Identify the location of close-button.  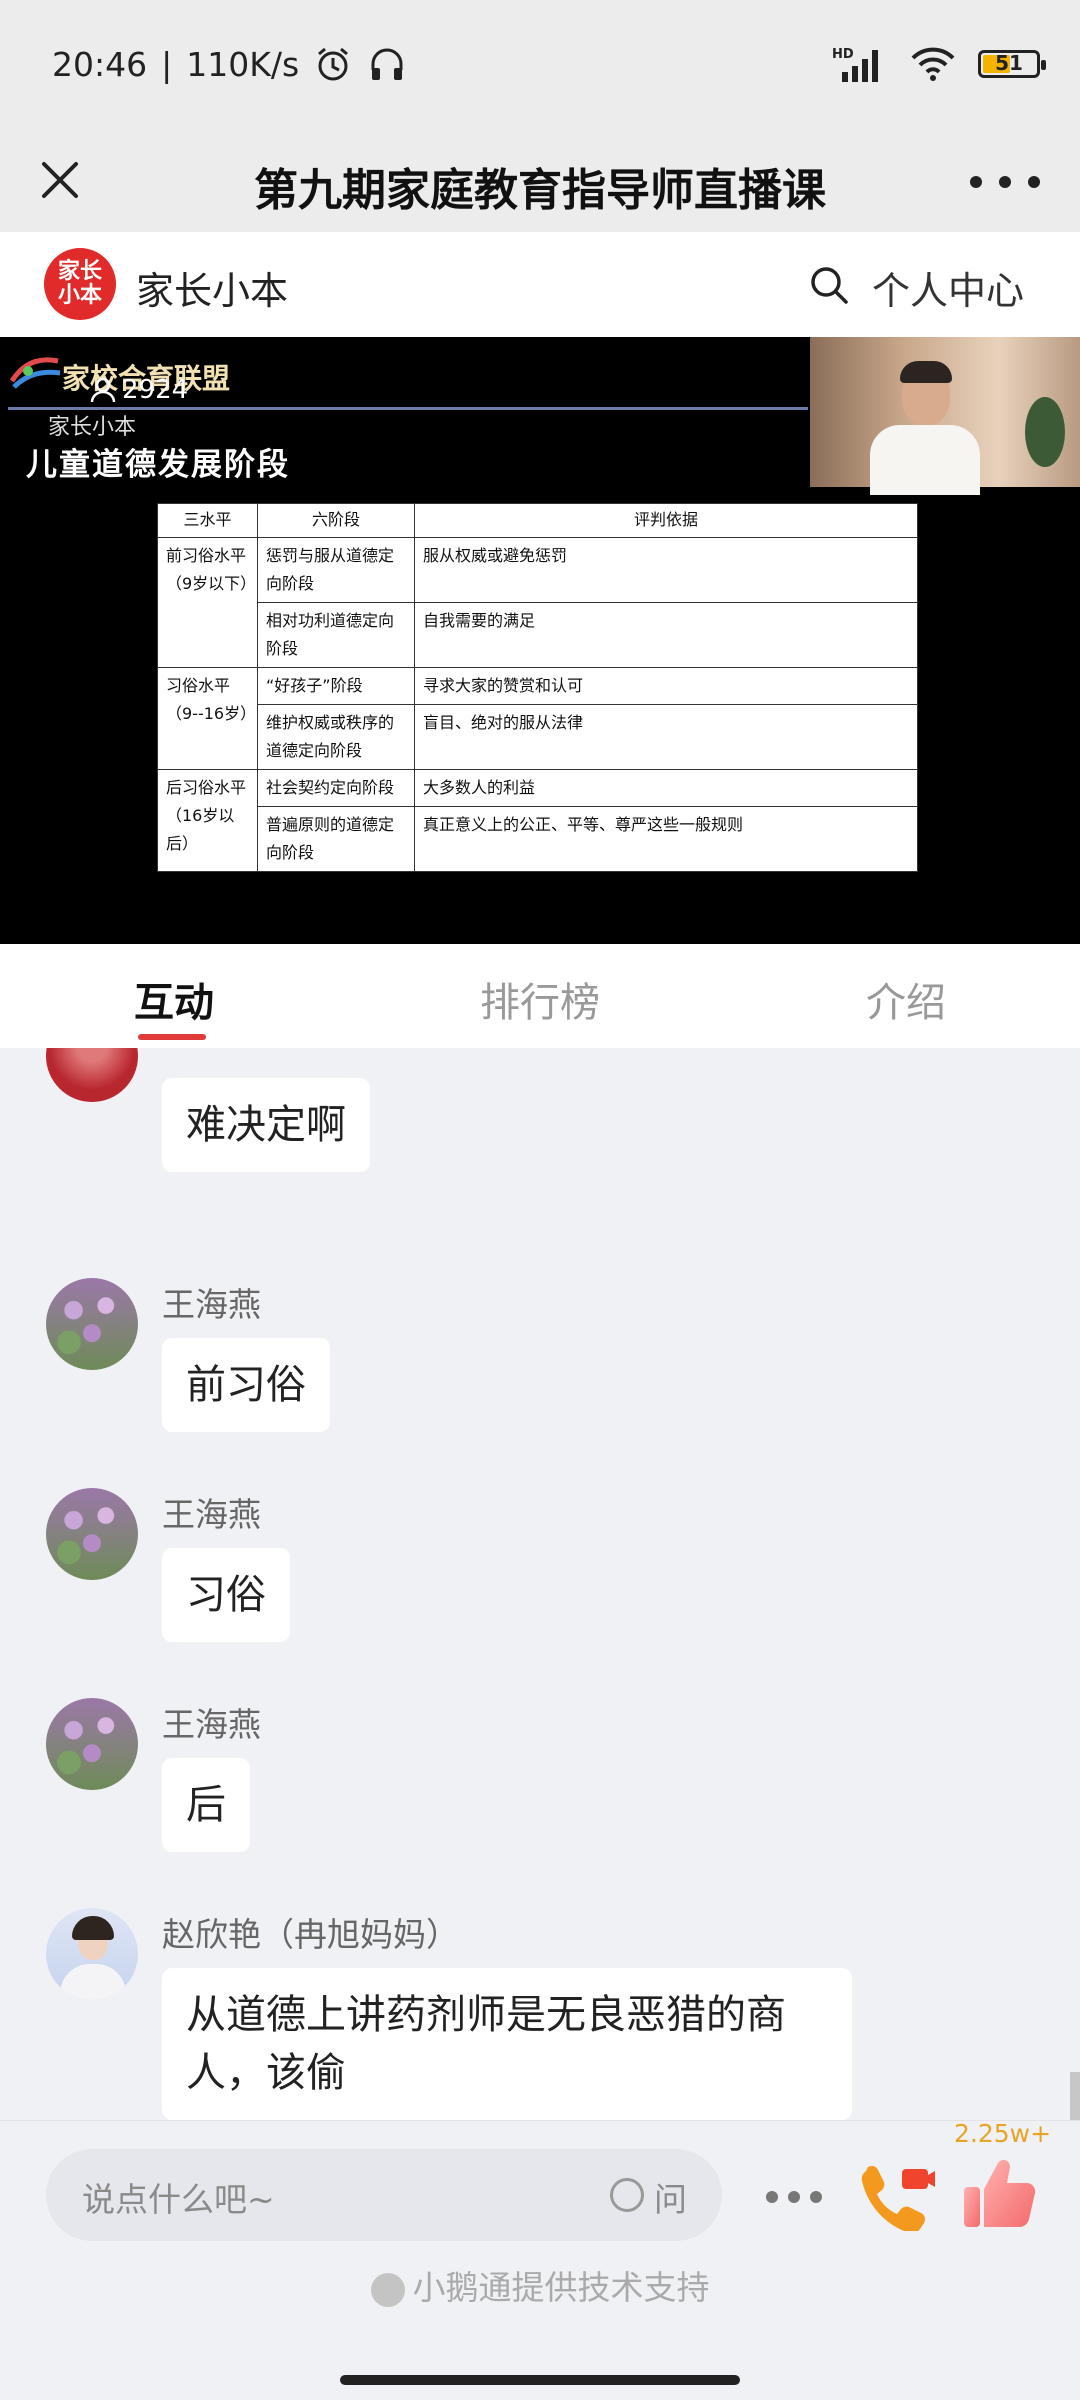
(60, 180).